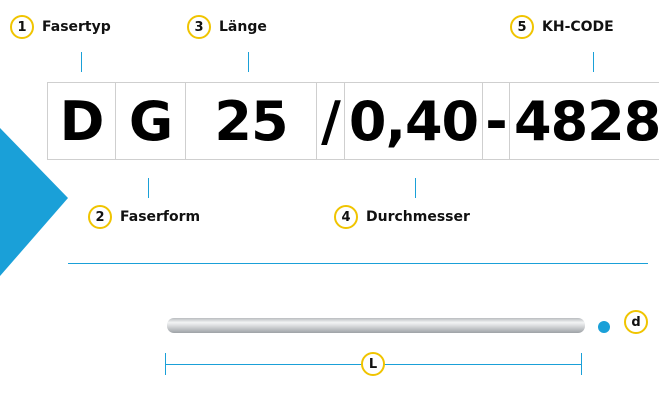 This screenshot has height=406, width=659. I want to click on dimension-label-l: L, so click(373, 364).